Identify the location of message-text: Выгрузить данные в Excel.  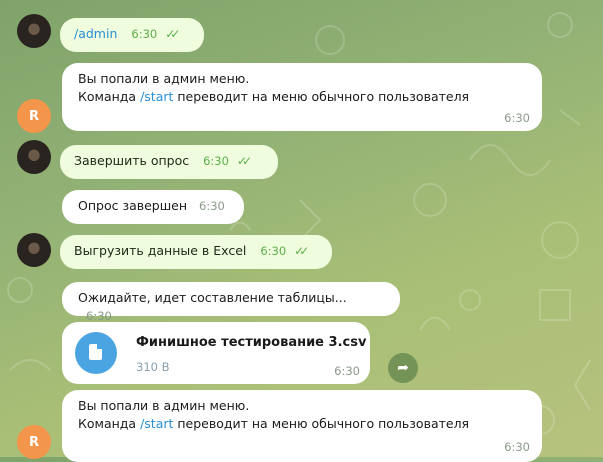
(160, 250).